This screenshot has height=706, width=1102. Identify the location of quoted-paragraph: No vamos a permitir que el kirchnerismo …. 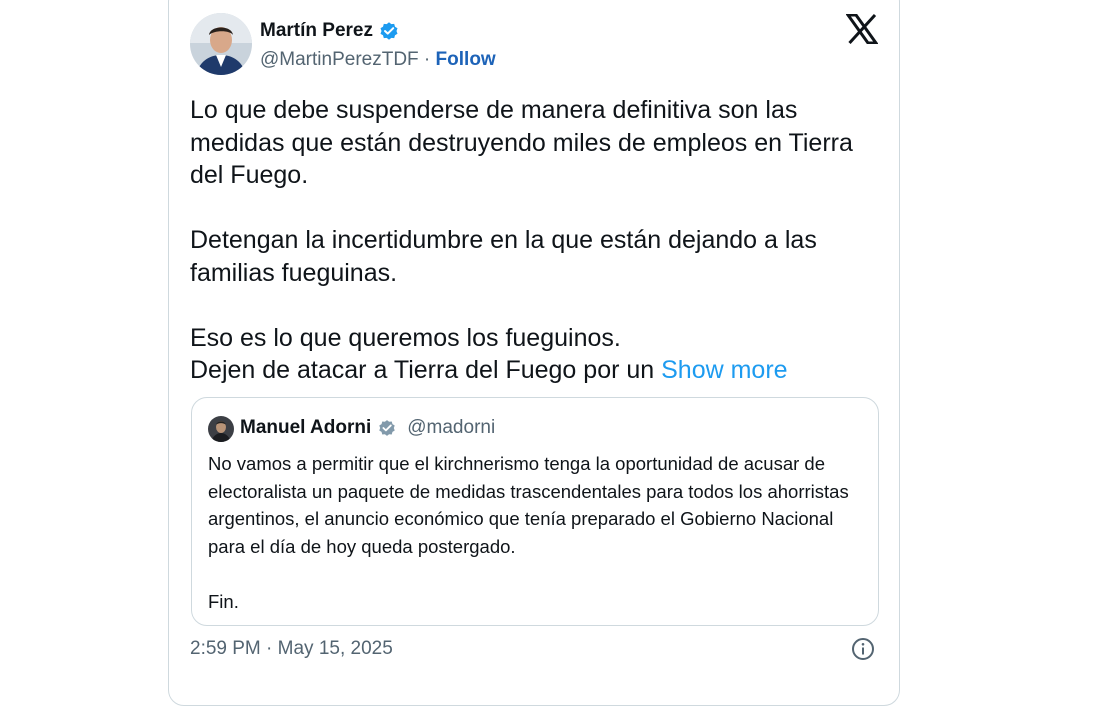
(528, 505).